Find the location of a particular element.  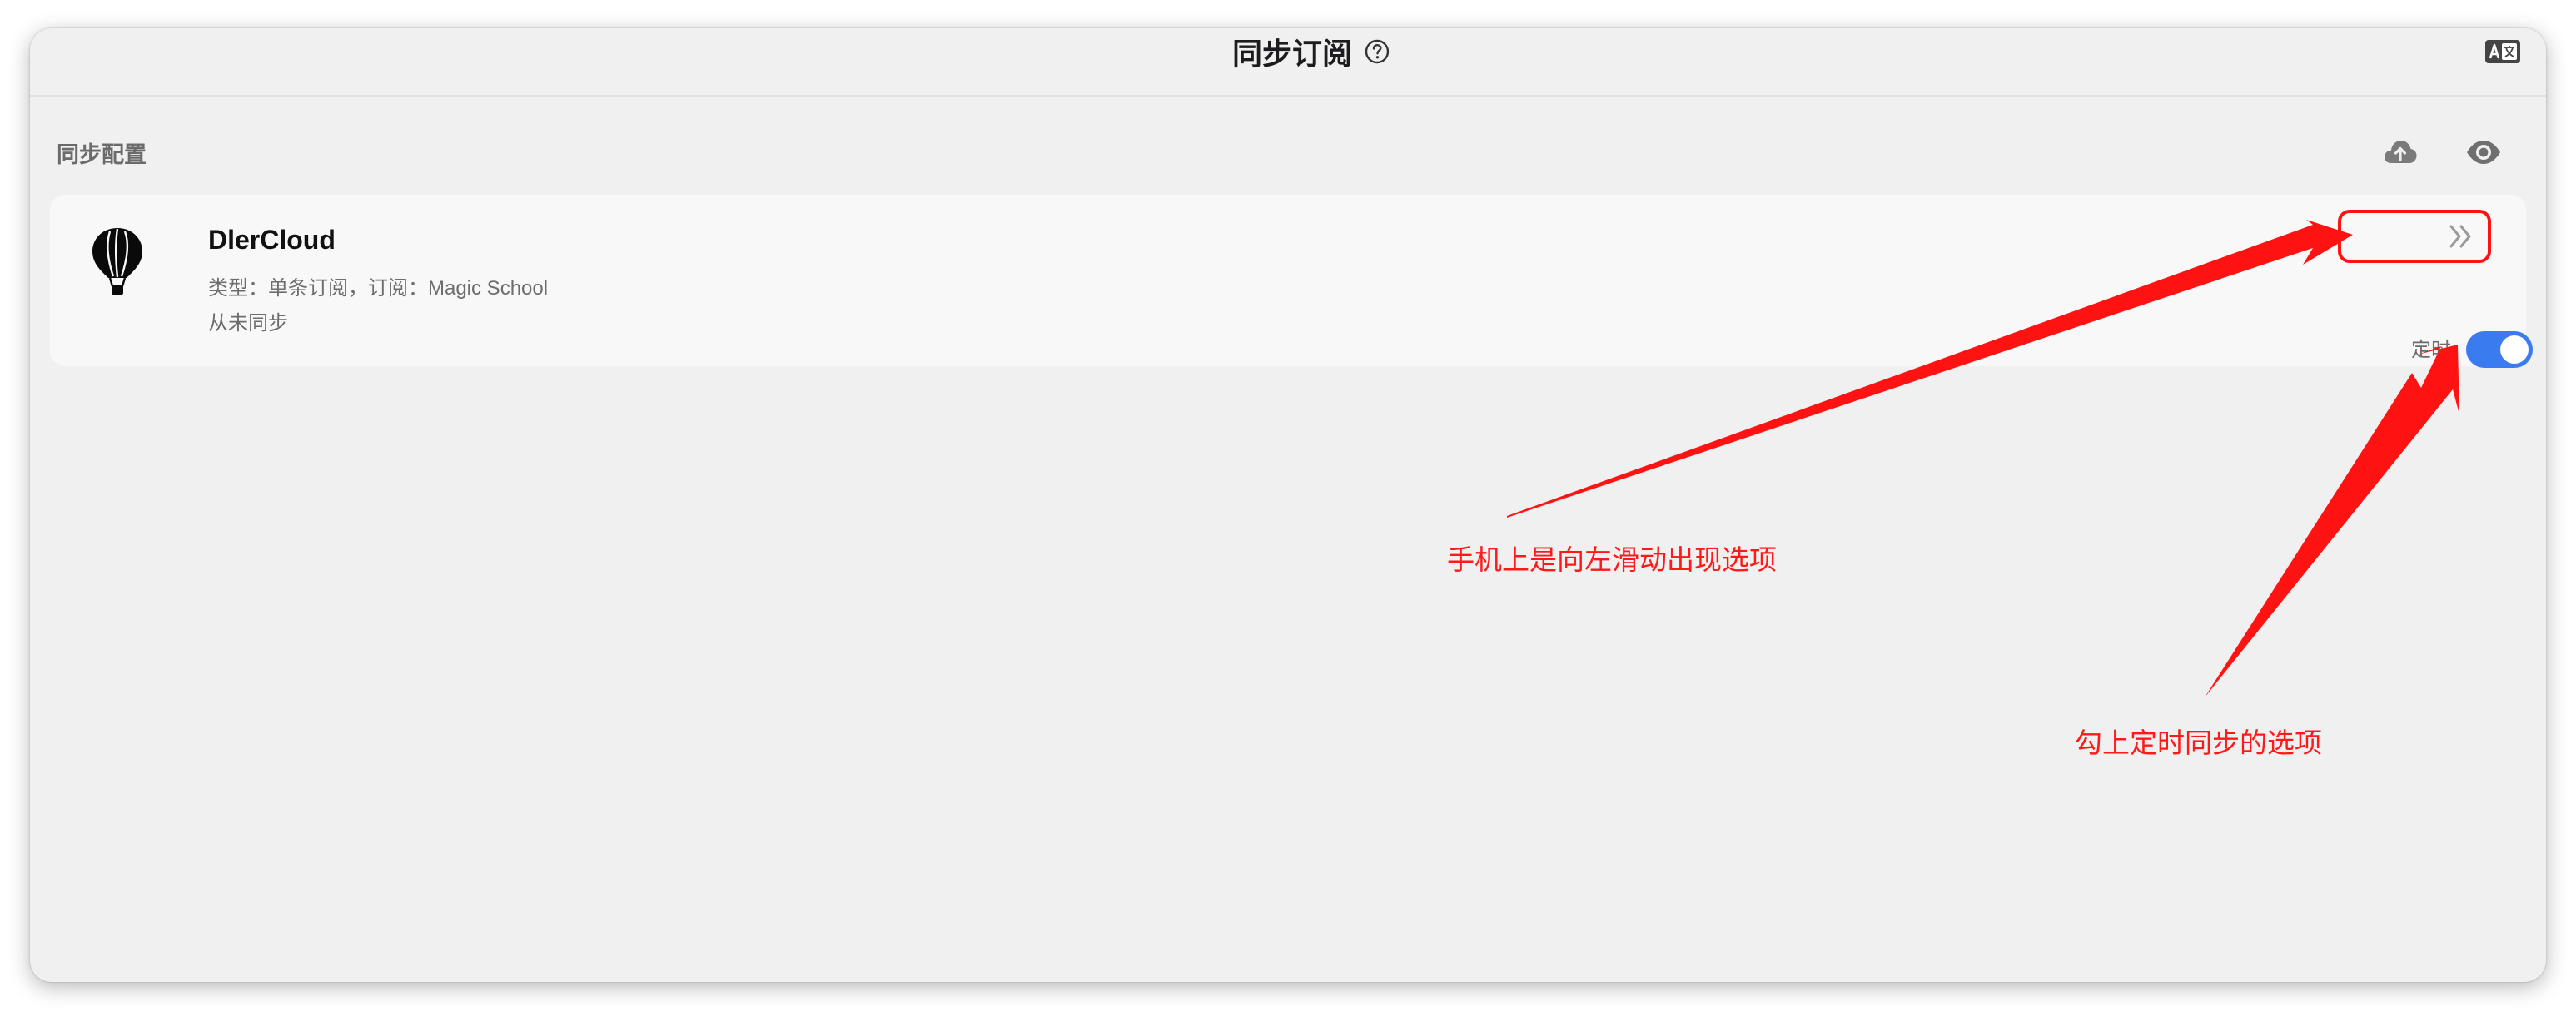

subscription-details: 类型：单条订阅，订阅：Magic School is located at coordinates (378, 288).